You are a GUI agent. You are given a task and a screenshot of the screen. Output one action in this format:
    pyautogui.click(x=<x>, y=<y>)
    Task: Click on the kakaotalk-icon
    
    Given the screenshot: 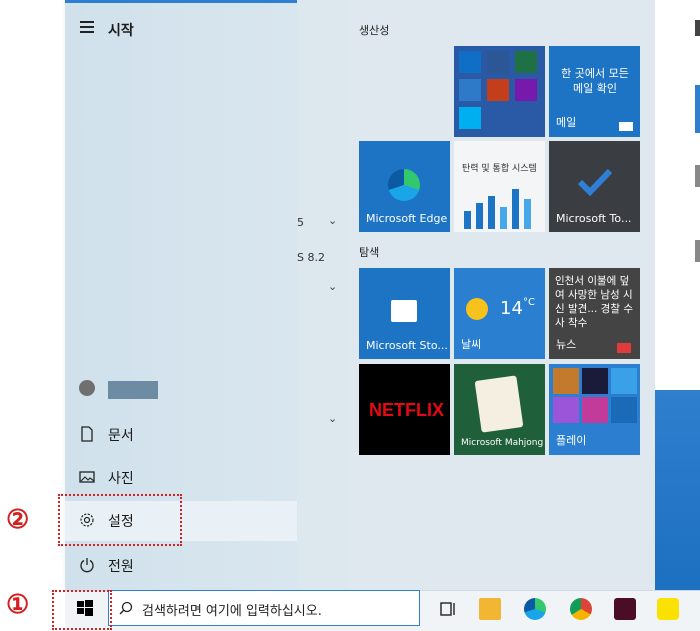 What is the action you would take?
    pyautogui.click(x=668, y=609)
    